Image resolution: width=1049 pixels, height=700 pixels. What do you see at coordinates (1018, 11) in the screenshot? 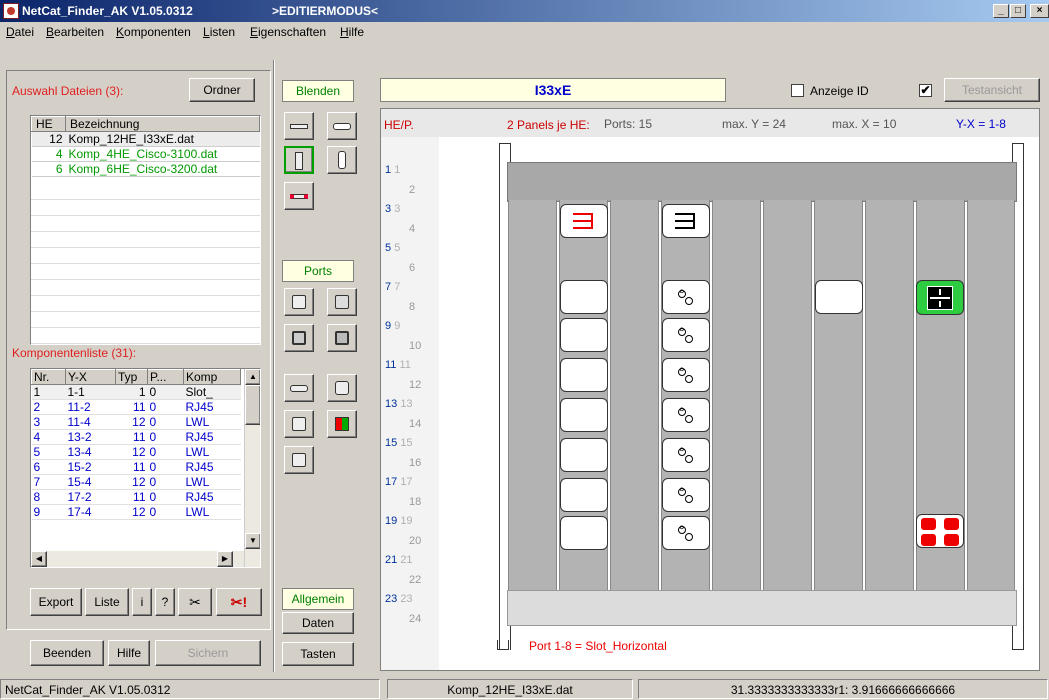
I see `maximize-button: □` at bounding box center [1018, 11].